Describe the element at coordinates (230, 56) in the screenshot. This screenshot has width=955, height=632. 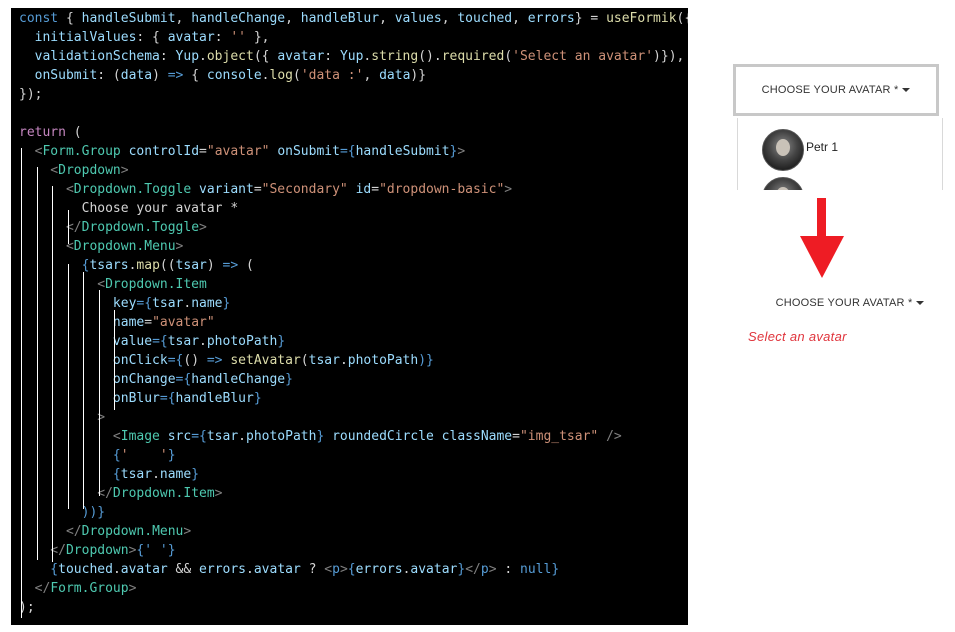
I see `code-token: object` at that location.